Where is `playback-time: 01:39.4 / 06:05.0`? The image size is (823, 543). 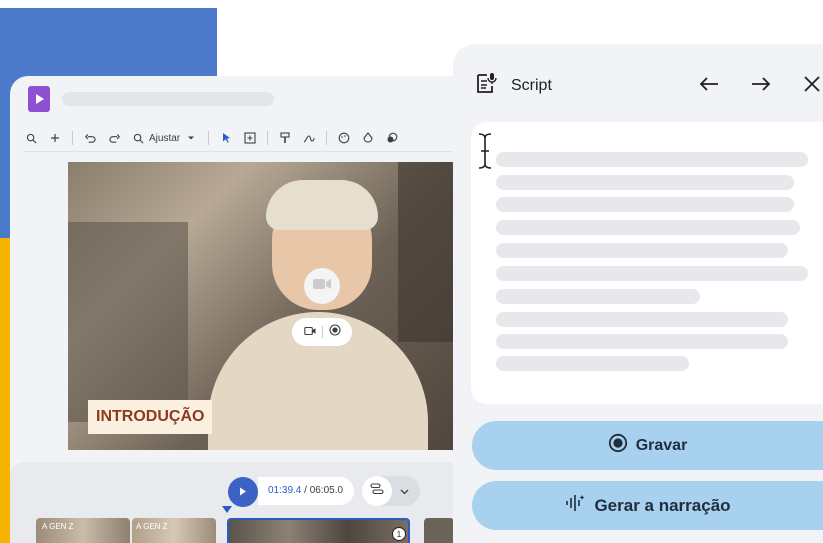 playback-time: 01:39.4 / 06:05.0 is located at coordinates (306, 491).